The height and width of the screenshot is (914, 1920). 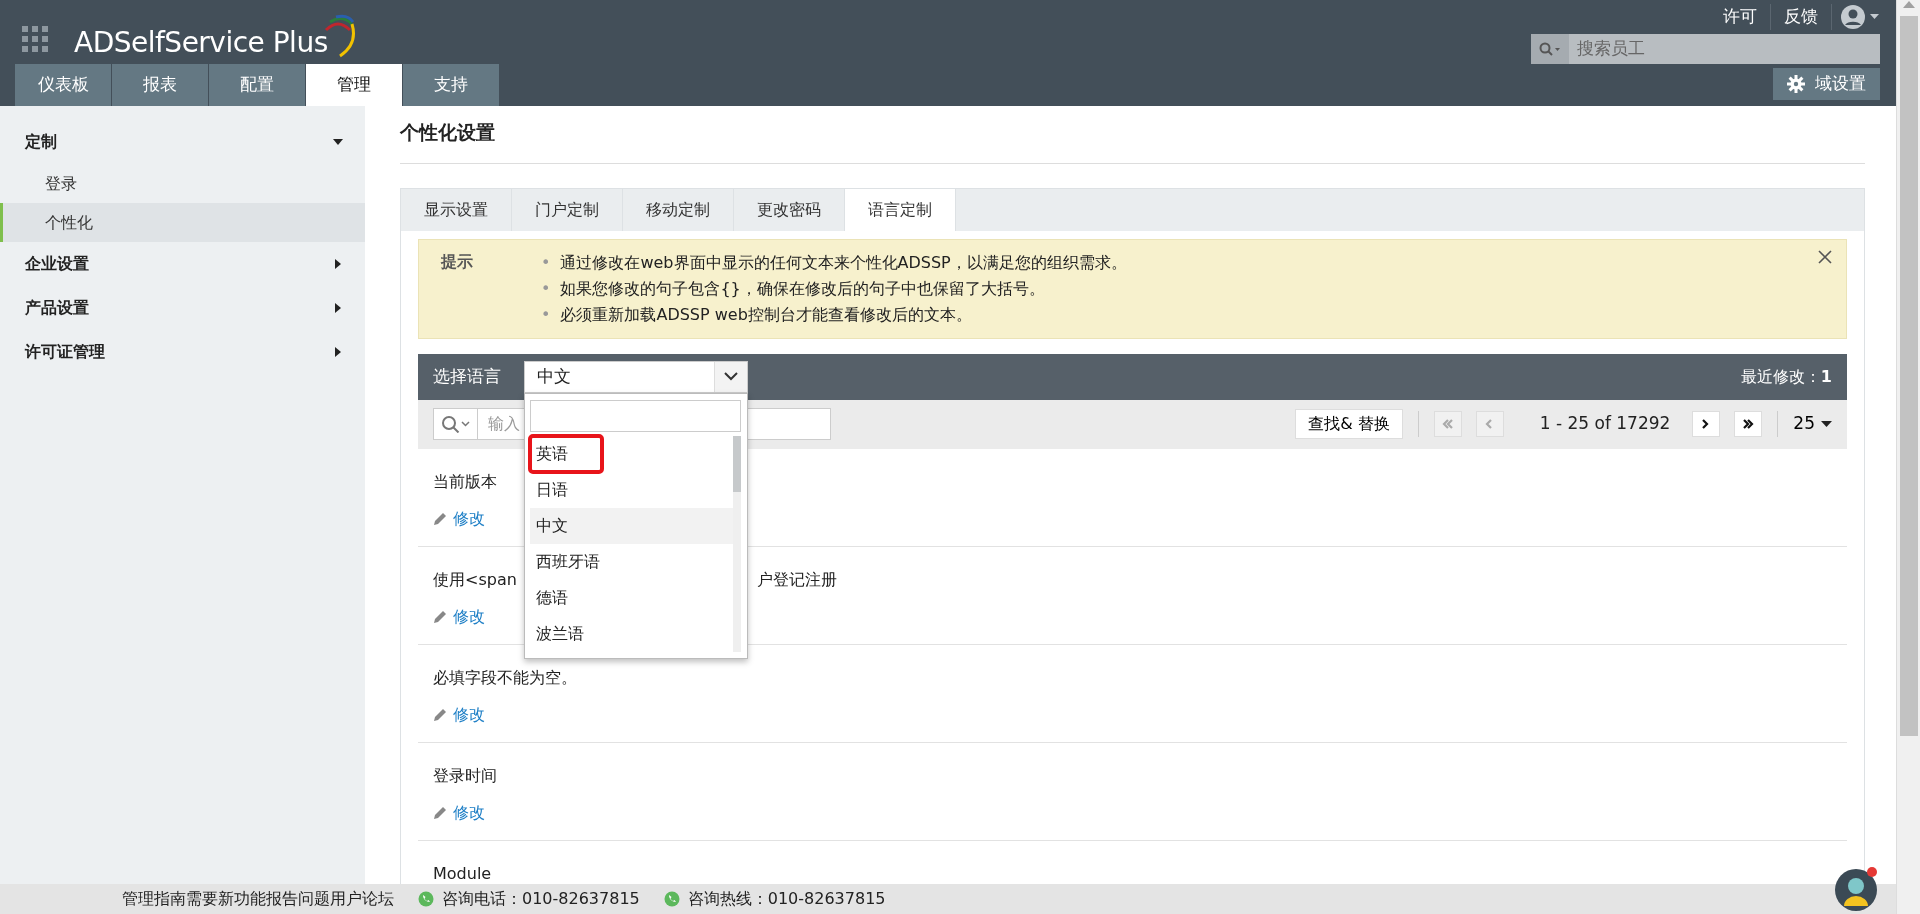 I want to click on sidebar-item: 登录, so click(x=182, y=183).